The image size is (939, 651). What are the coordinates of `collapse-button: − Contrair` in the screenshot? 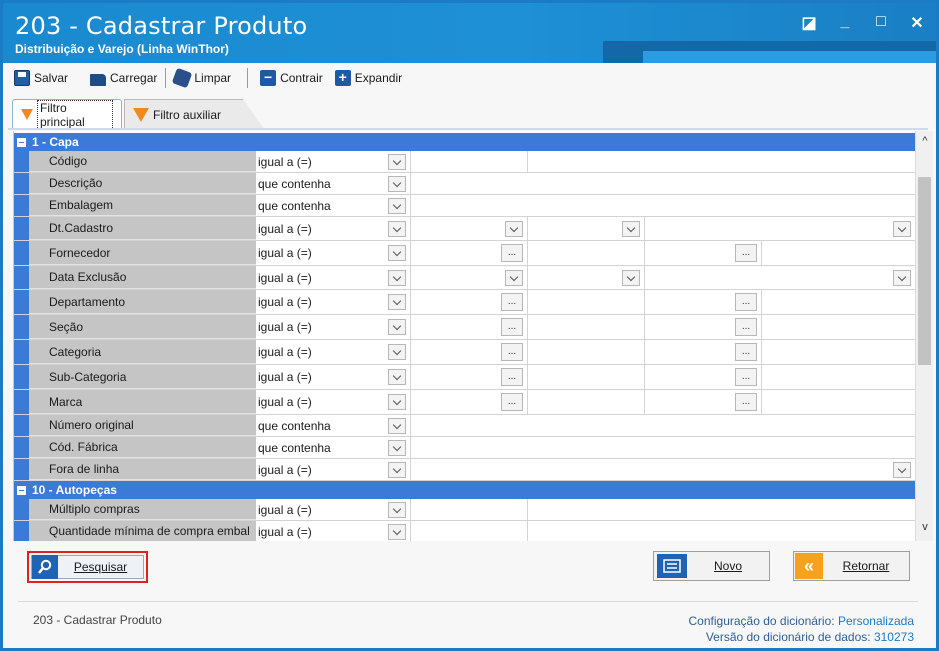 It's located at (291, 78).